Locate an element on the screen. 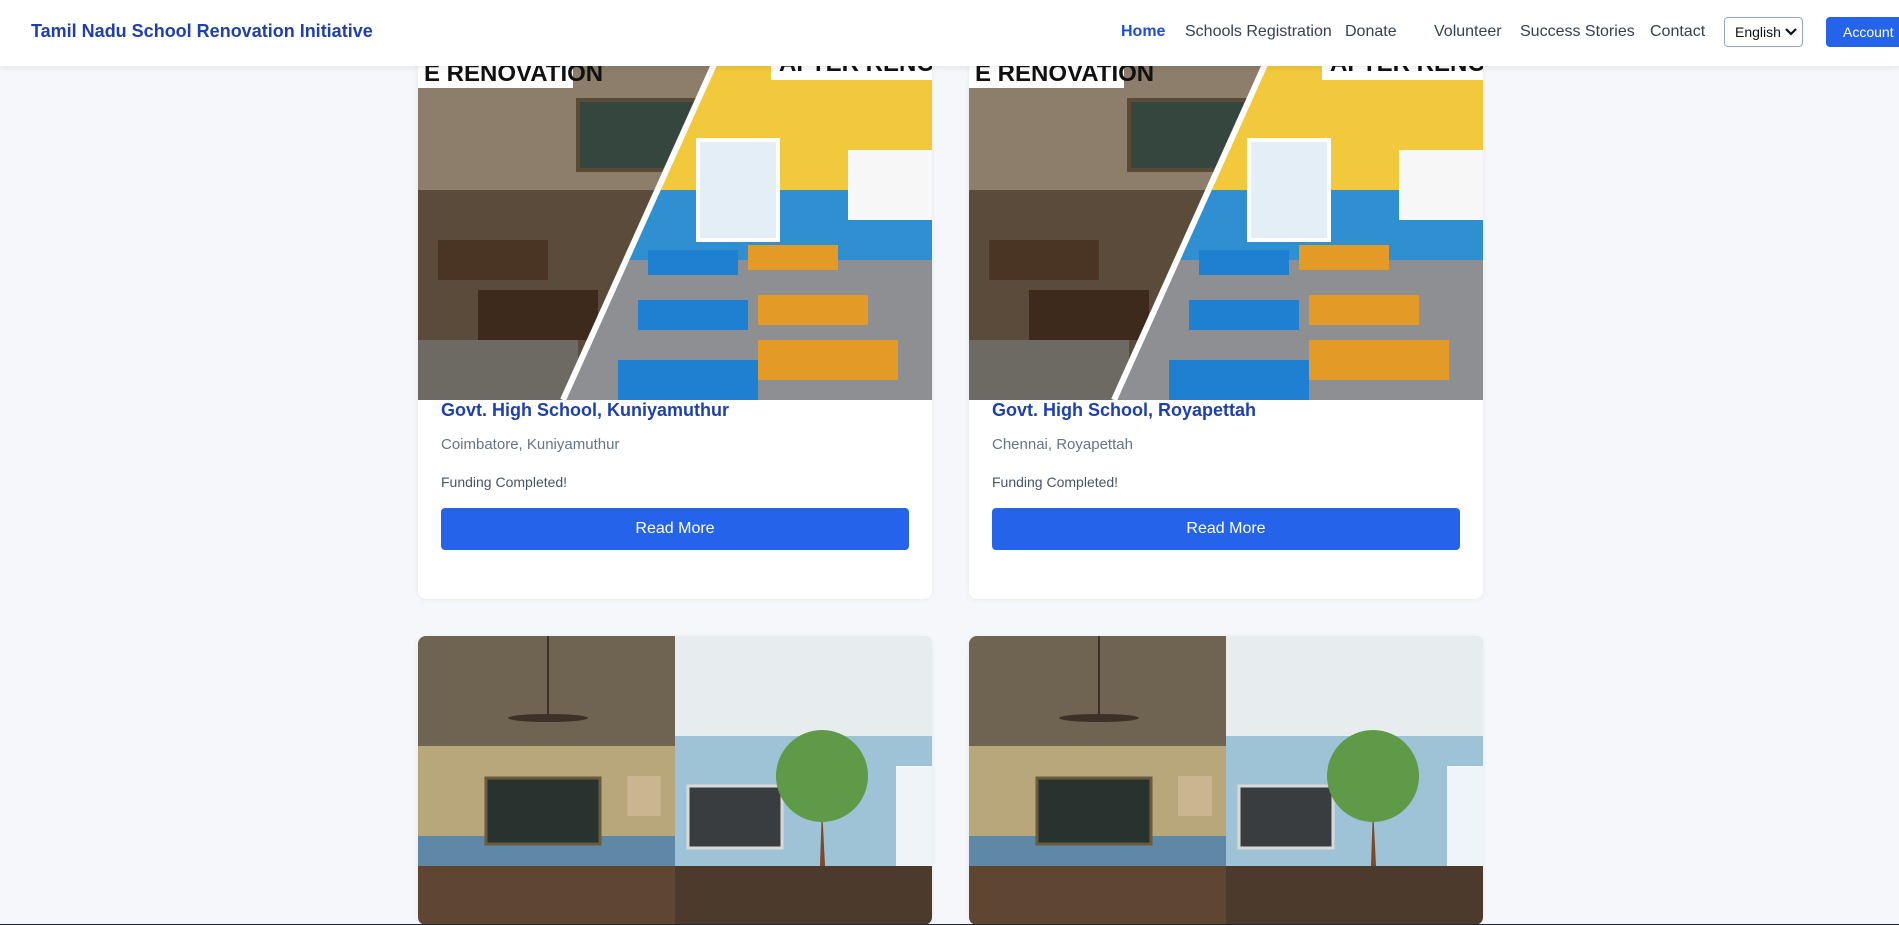 The height and width of the screenshot is (925, 1899). chevron-down-icon is located at coordinates (1791, 32).